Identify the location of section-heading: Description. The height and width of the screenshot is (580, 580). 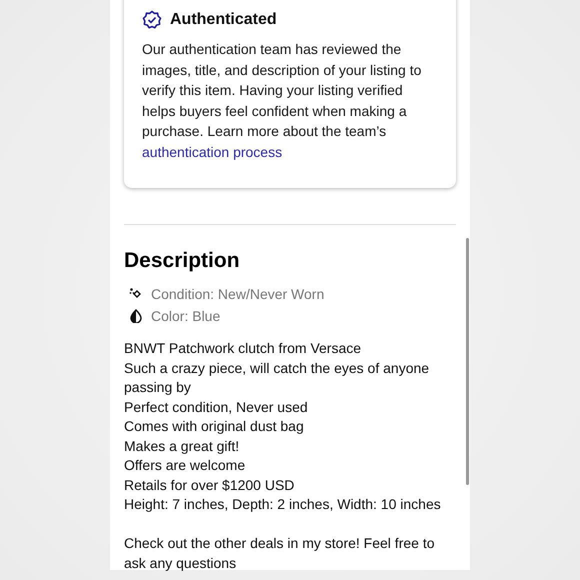
(182, 261).